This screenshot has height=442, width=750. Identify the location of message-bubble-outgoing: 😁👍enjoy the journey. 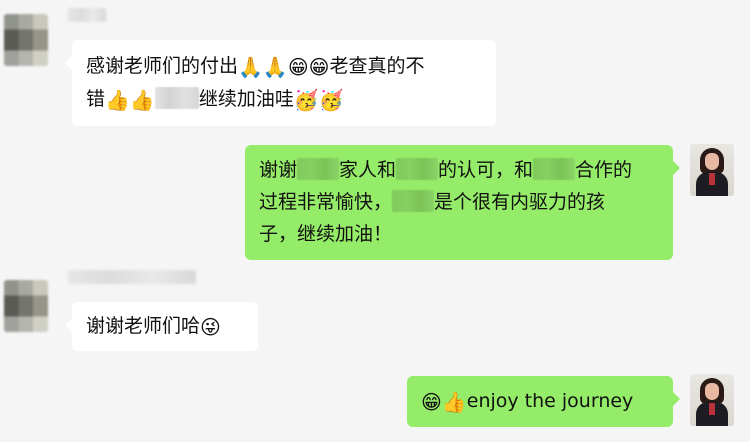
(543, 401).